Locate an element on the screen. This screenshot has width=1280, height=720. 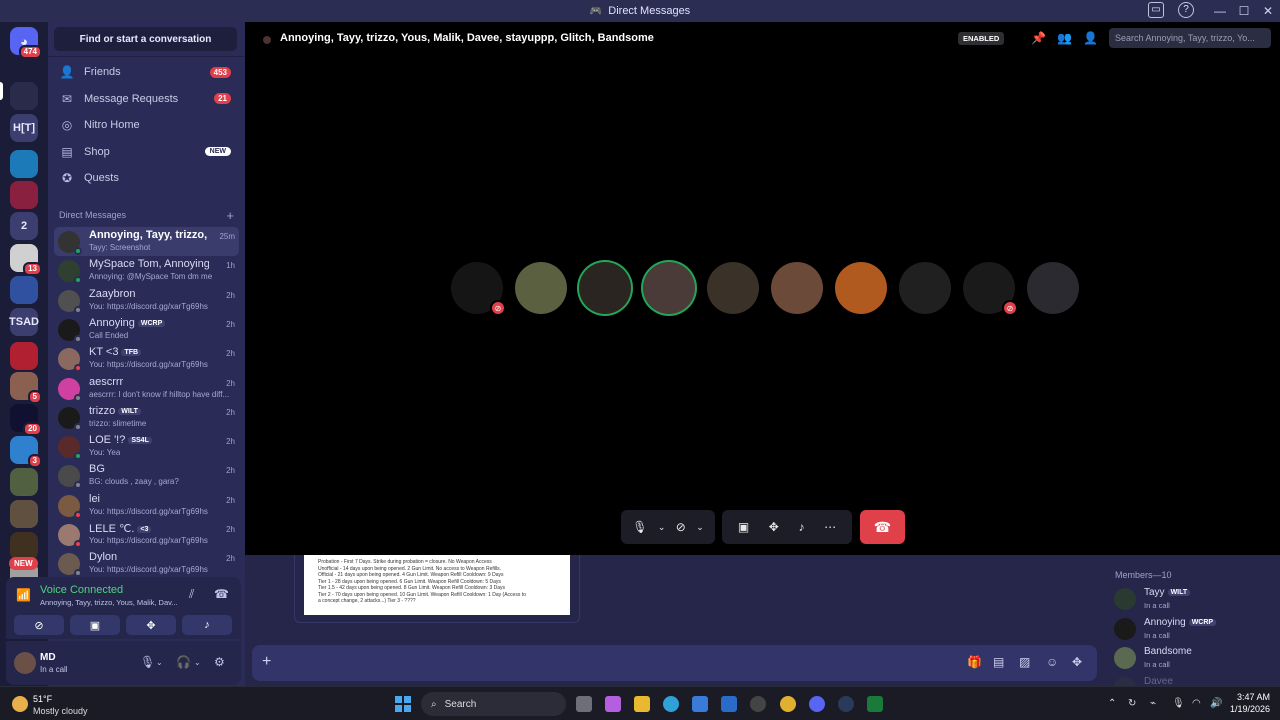
pin-icon: 📌 is located at coordinates (1038, 38).